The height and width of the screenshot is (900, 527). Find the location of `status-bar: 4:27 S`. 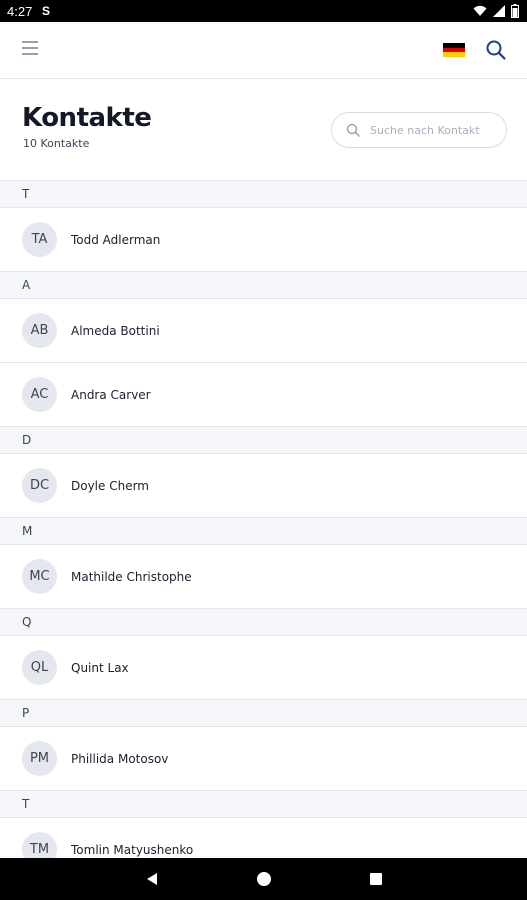

status-bar: 4:27 S is located at coordinates (263, 11).